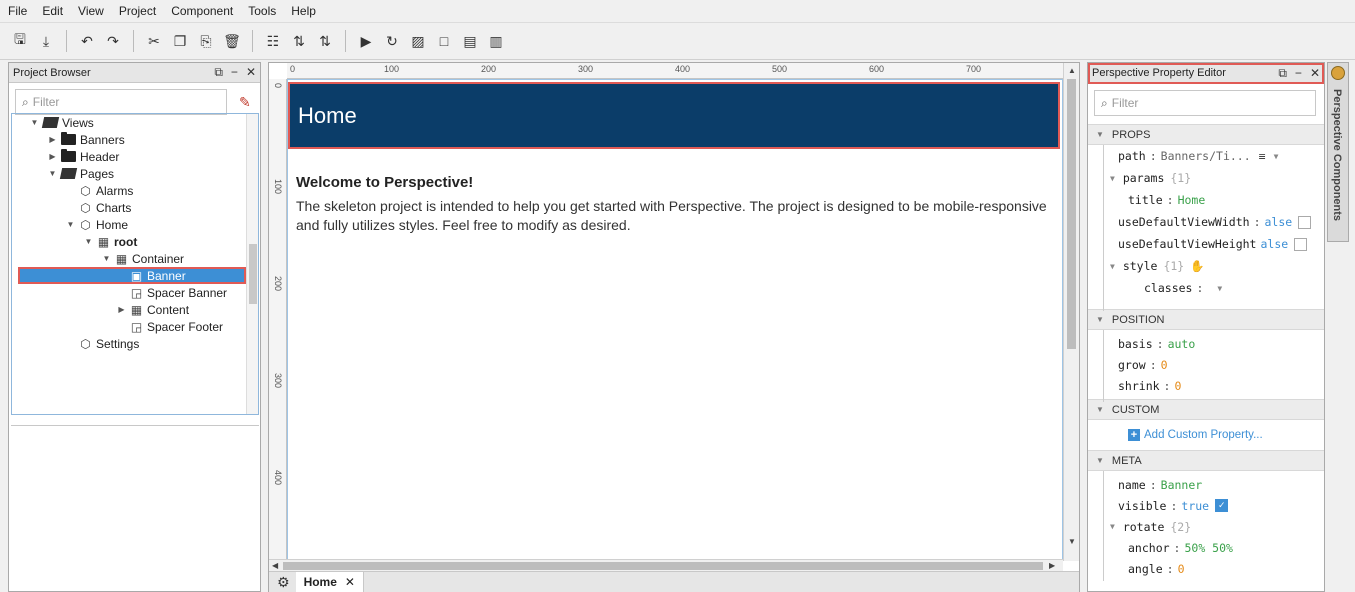  What do you see at coordinates (253, 274) in the screenshot?
I see `tree-scrollbar-thumb` at bounding box center [253, 274].